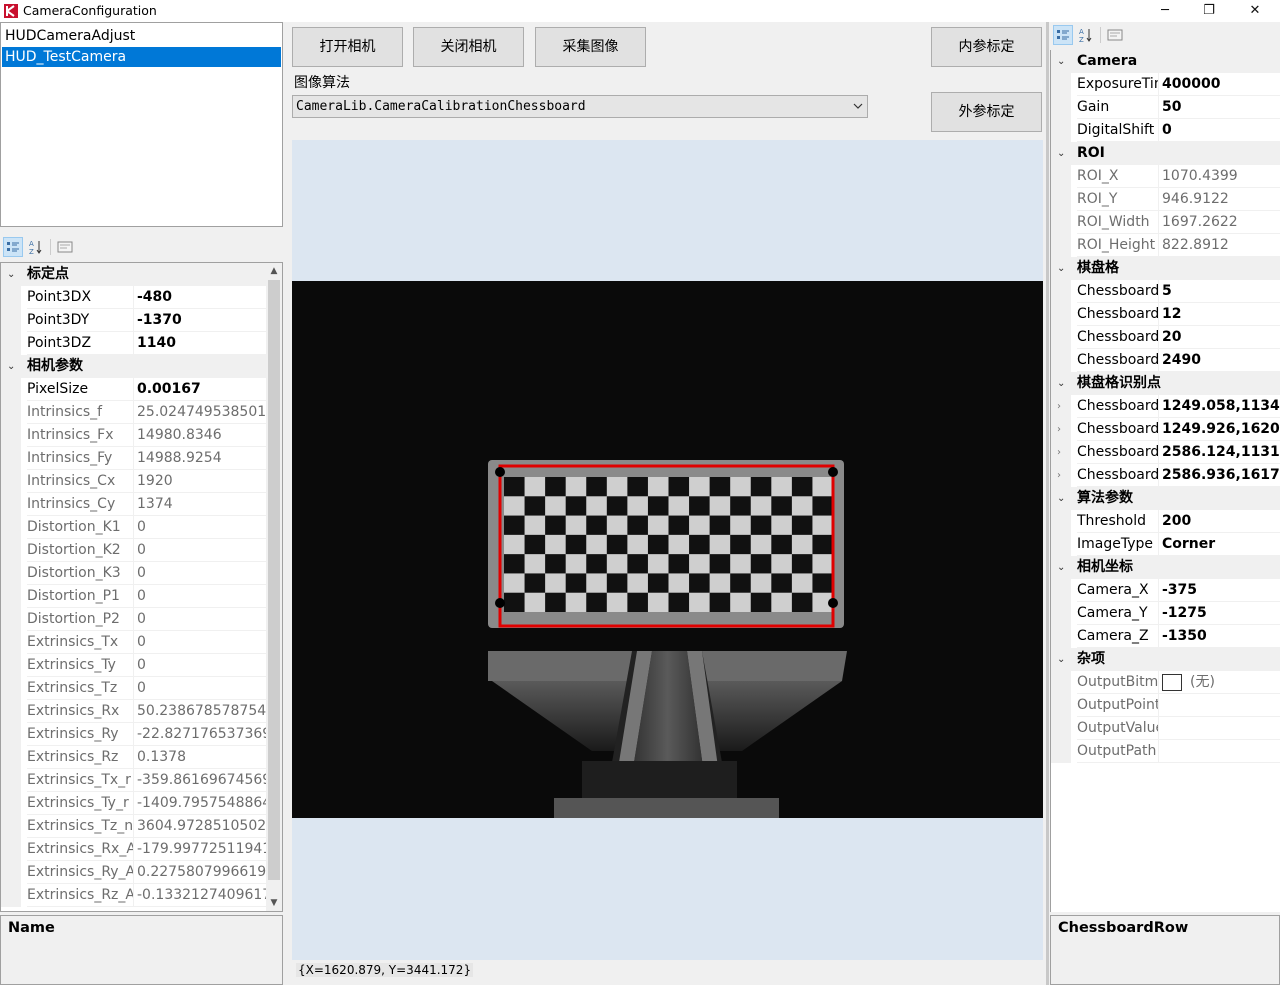 The width and height of the screenshot is (1280, 985). I want to click on grid-row: Extrinsics_Tz 0, so click(133, 688).